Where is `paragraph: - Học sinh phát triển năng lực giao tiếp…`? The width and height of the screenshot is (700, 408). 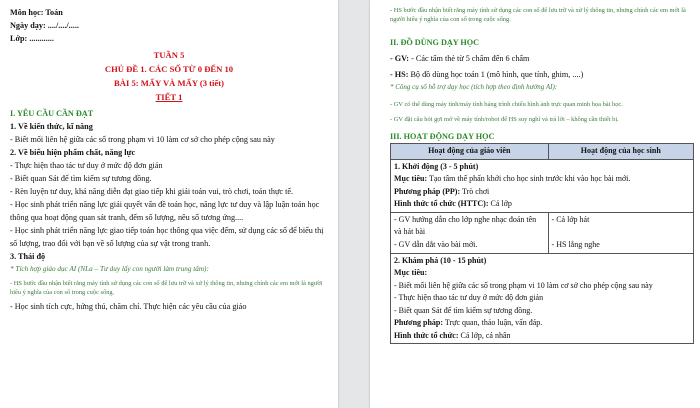 paragraph: - Học sinh phát triển năng lực giao tiếp… is located at coordinates (167, 237).